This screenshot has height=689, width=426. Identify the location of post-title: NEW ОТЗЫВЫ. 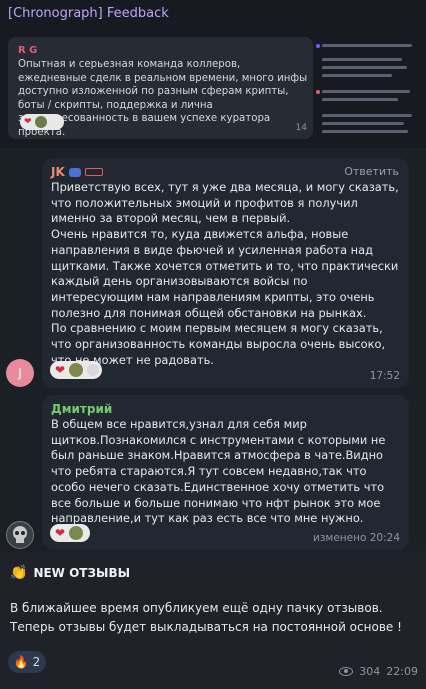
(82, 573).